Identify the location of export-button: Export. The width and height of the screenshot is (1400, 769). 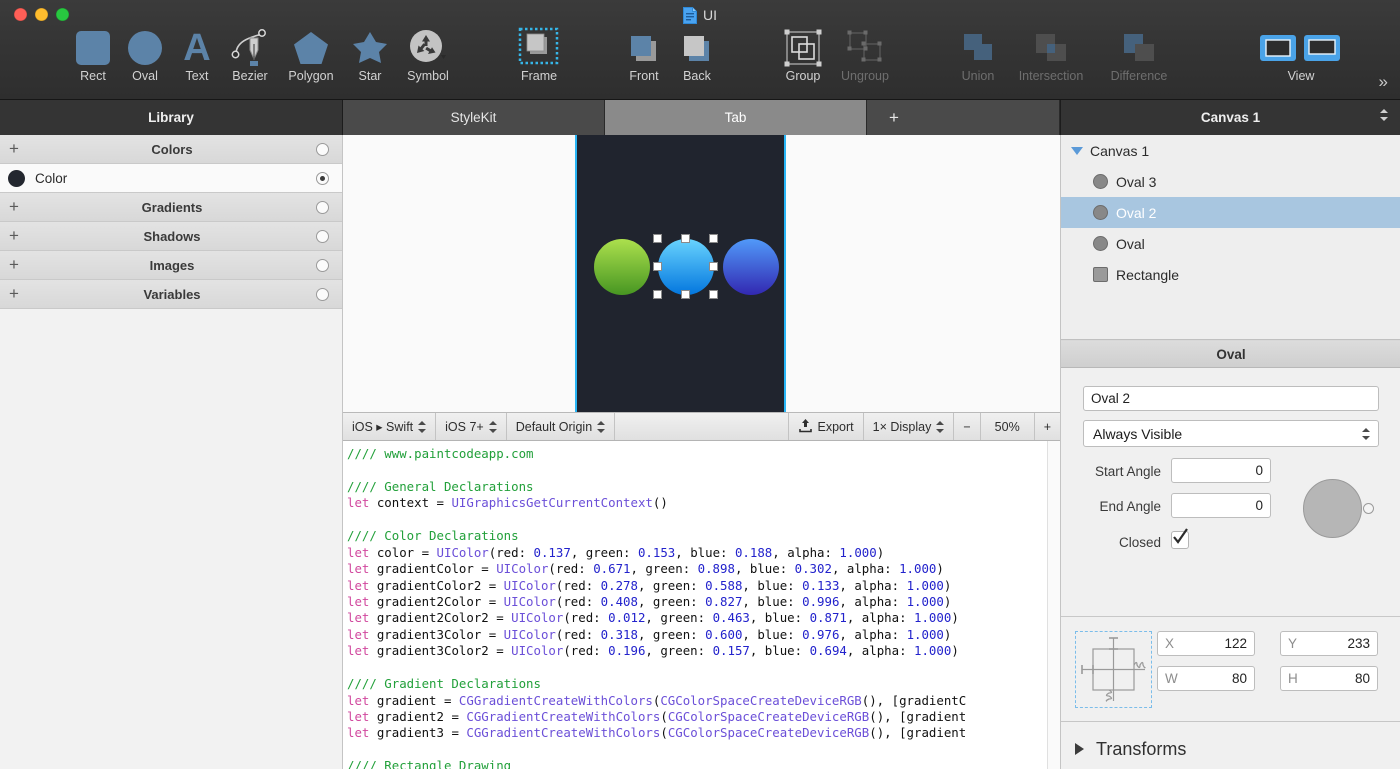
(826, 426).